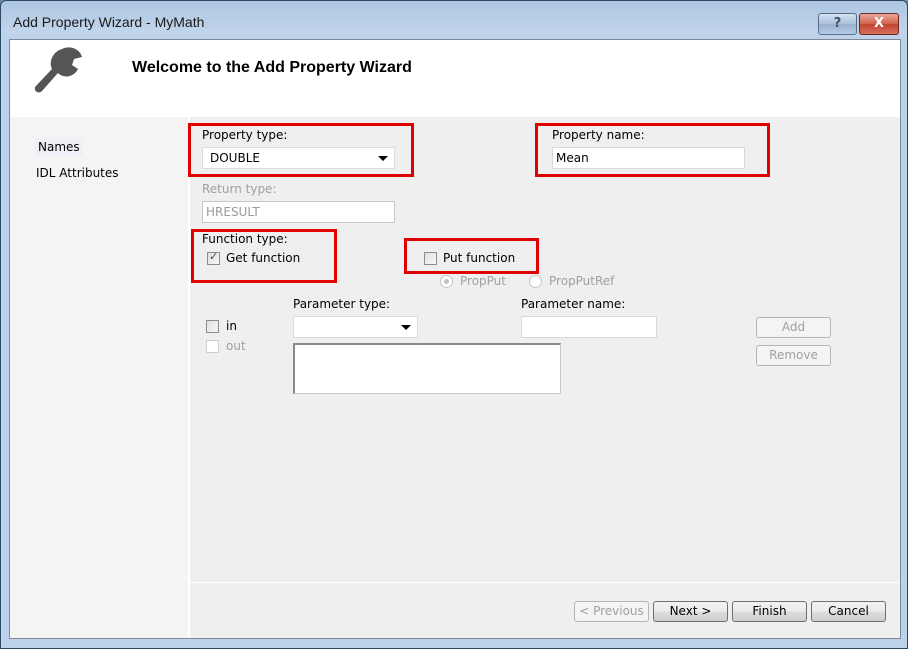  What do you see at coordinates (446, 281) in the screenshot?
I see `propput-radio` at bounding box center [446, 281].